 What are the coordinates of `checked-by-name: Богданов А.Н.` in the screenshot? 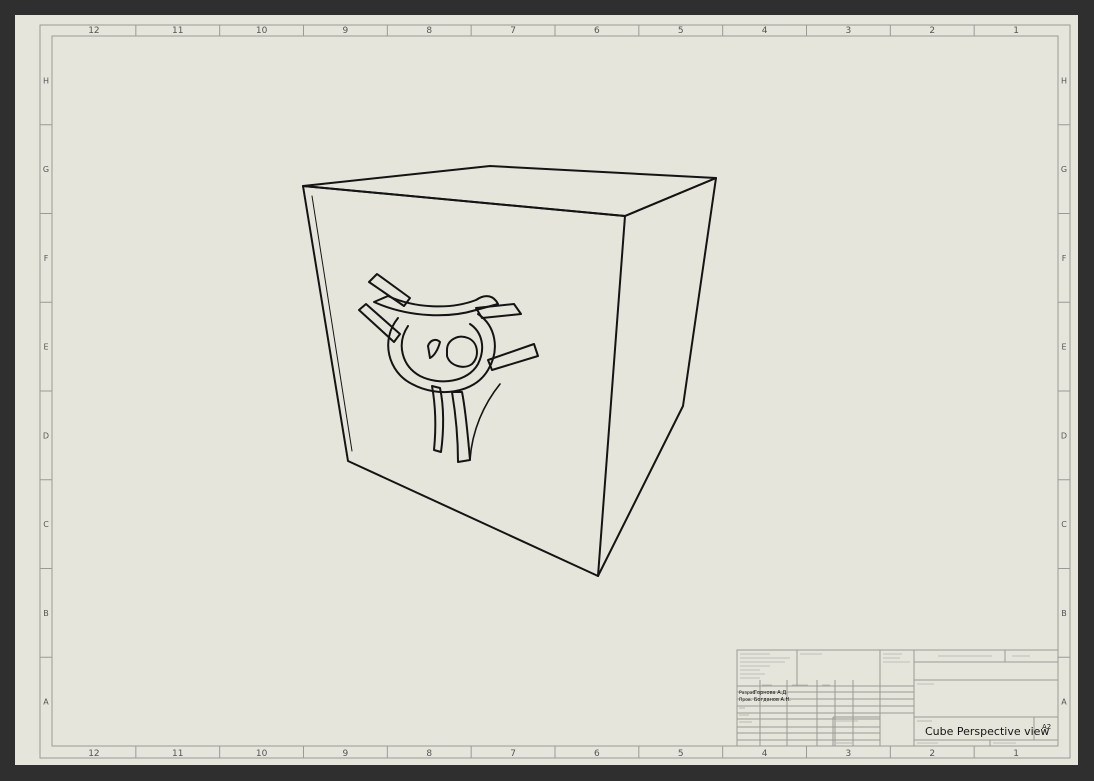 It's located at (772, 700).